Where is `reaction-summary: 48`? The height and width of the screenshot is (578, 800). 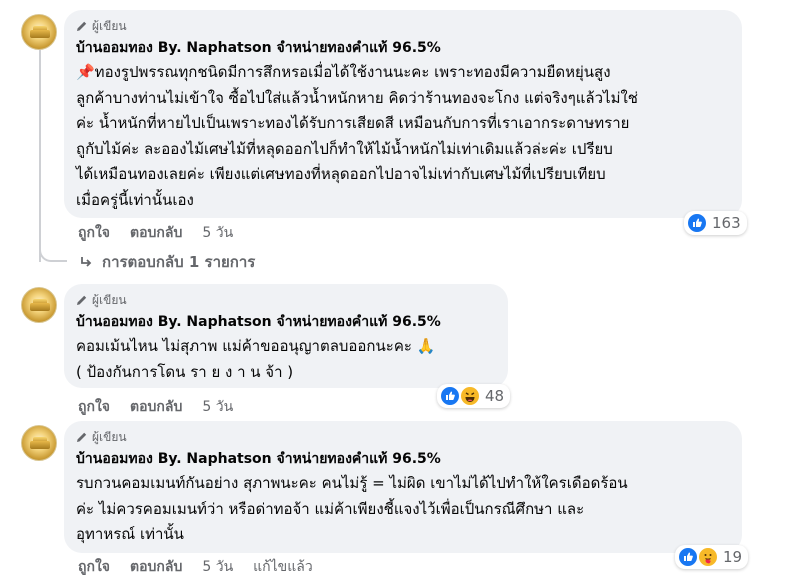 reaction-summary: 48 is located at coordinates (474, 396).